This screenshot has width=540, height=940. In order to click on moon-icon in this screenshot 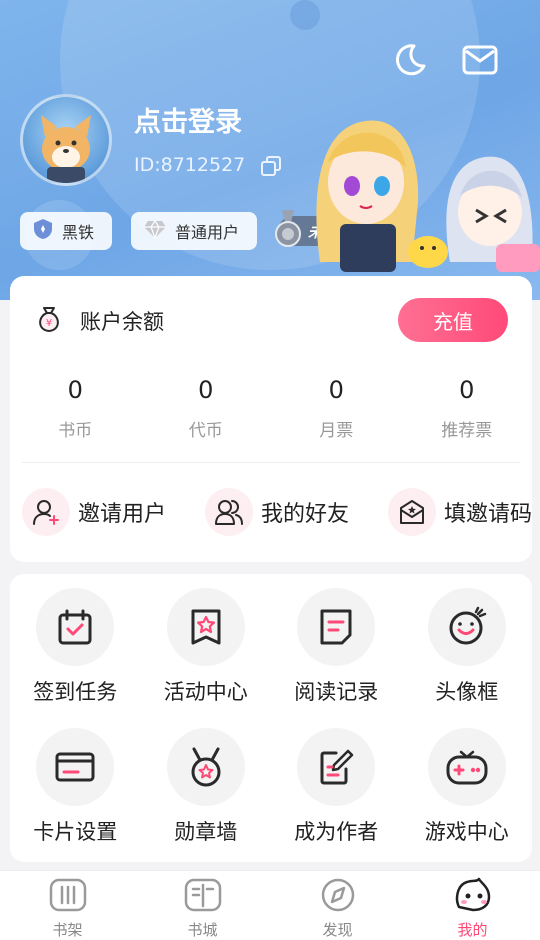, I will do `click(410, 60)`.